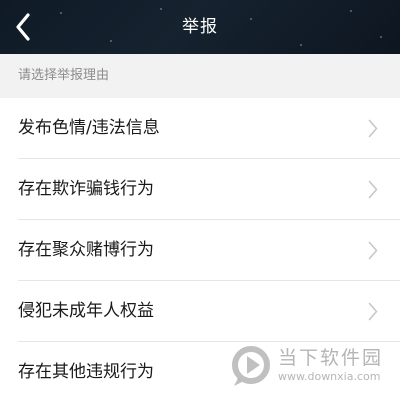 Image resolution: width=400 pixels, height=403 pixels. What do you see at coordinates (86, 311) in the screenshot?
I see `report-reason-label: 侵犯未成年人权益` at bounding box center [86, 311].